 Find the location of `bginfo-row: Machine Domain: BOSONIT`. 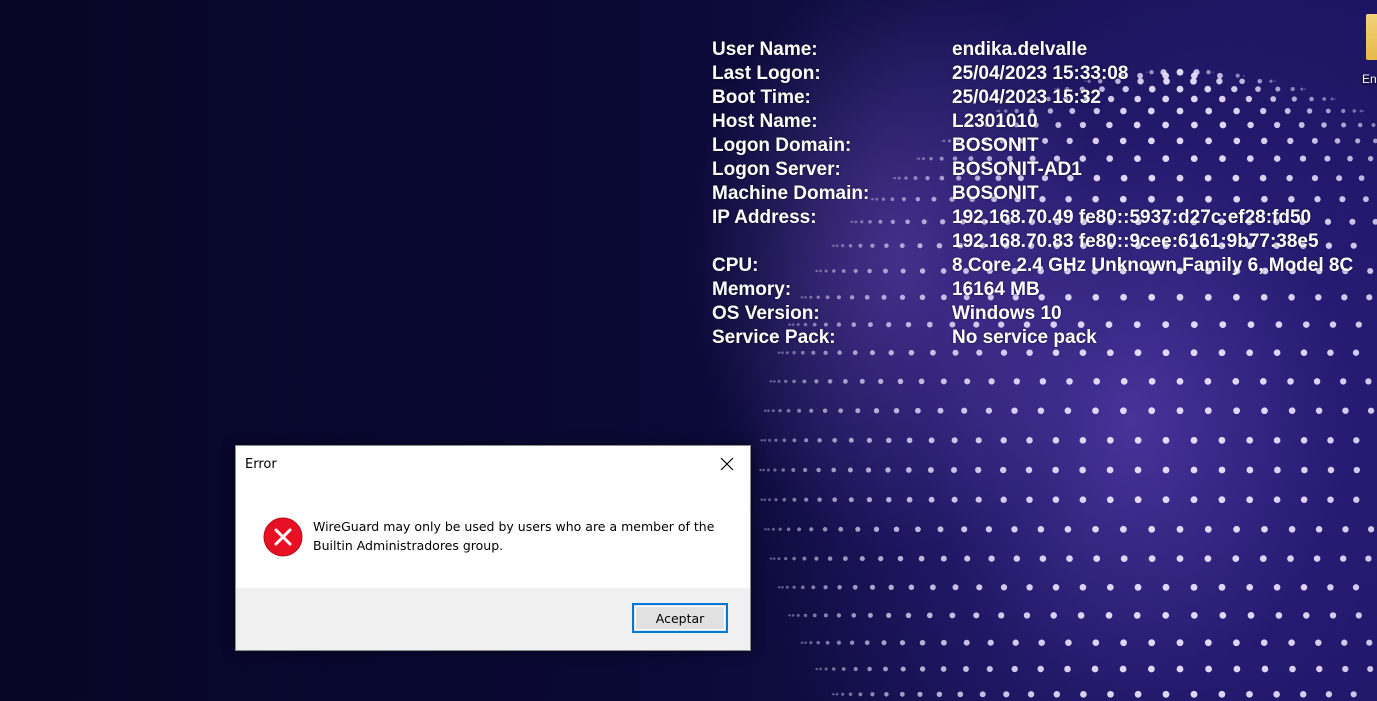

bginfo-row: Machine Domain: BOSONIT is located at coordinates (1032, 194).